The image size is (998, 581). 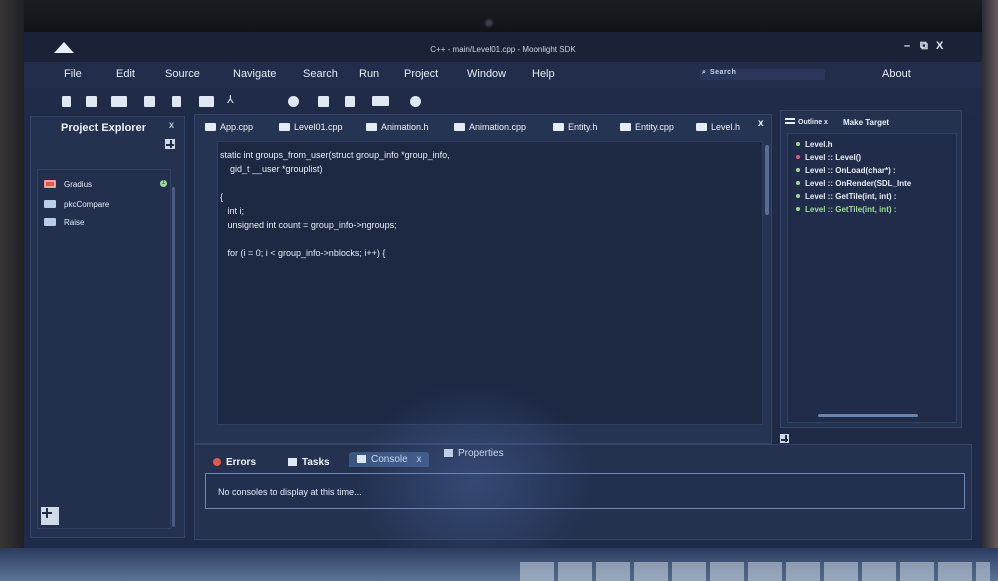 I want to click on menu-help: Help, so click(x=543, y=74).